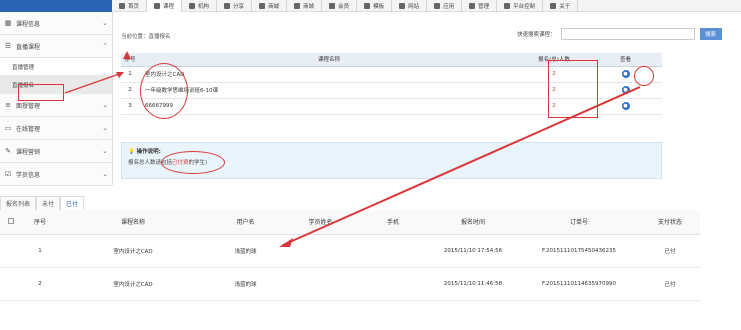 The height and width of the screenshot is (330, 741). I want to click on annotation-arrowhead-header, so click(127, 55).